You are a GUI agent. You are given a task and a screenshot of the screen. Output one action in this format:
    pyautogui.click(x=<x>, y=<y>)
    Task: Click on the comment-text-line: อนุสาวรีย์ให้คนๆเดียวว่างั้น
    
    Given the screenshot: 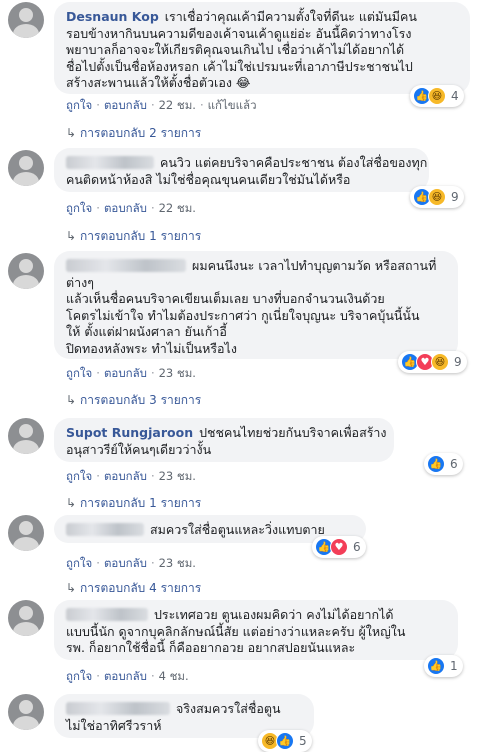 What is the action you would take?
    pyautogui.click(x=139, y=449)
    